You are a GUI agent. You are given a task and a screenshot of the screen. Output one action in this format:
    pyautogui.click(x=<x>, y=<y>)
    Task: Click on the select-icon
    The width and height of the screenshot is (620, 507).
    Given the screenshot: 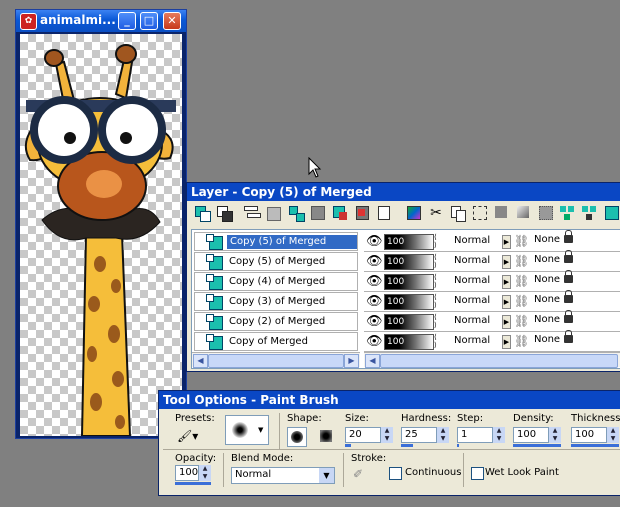 What is the action you would take?
    pyautogui.click(x=480, y=213)
    